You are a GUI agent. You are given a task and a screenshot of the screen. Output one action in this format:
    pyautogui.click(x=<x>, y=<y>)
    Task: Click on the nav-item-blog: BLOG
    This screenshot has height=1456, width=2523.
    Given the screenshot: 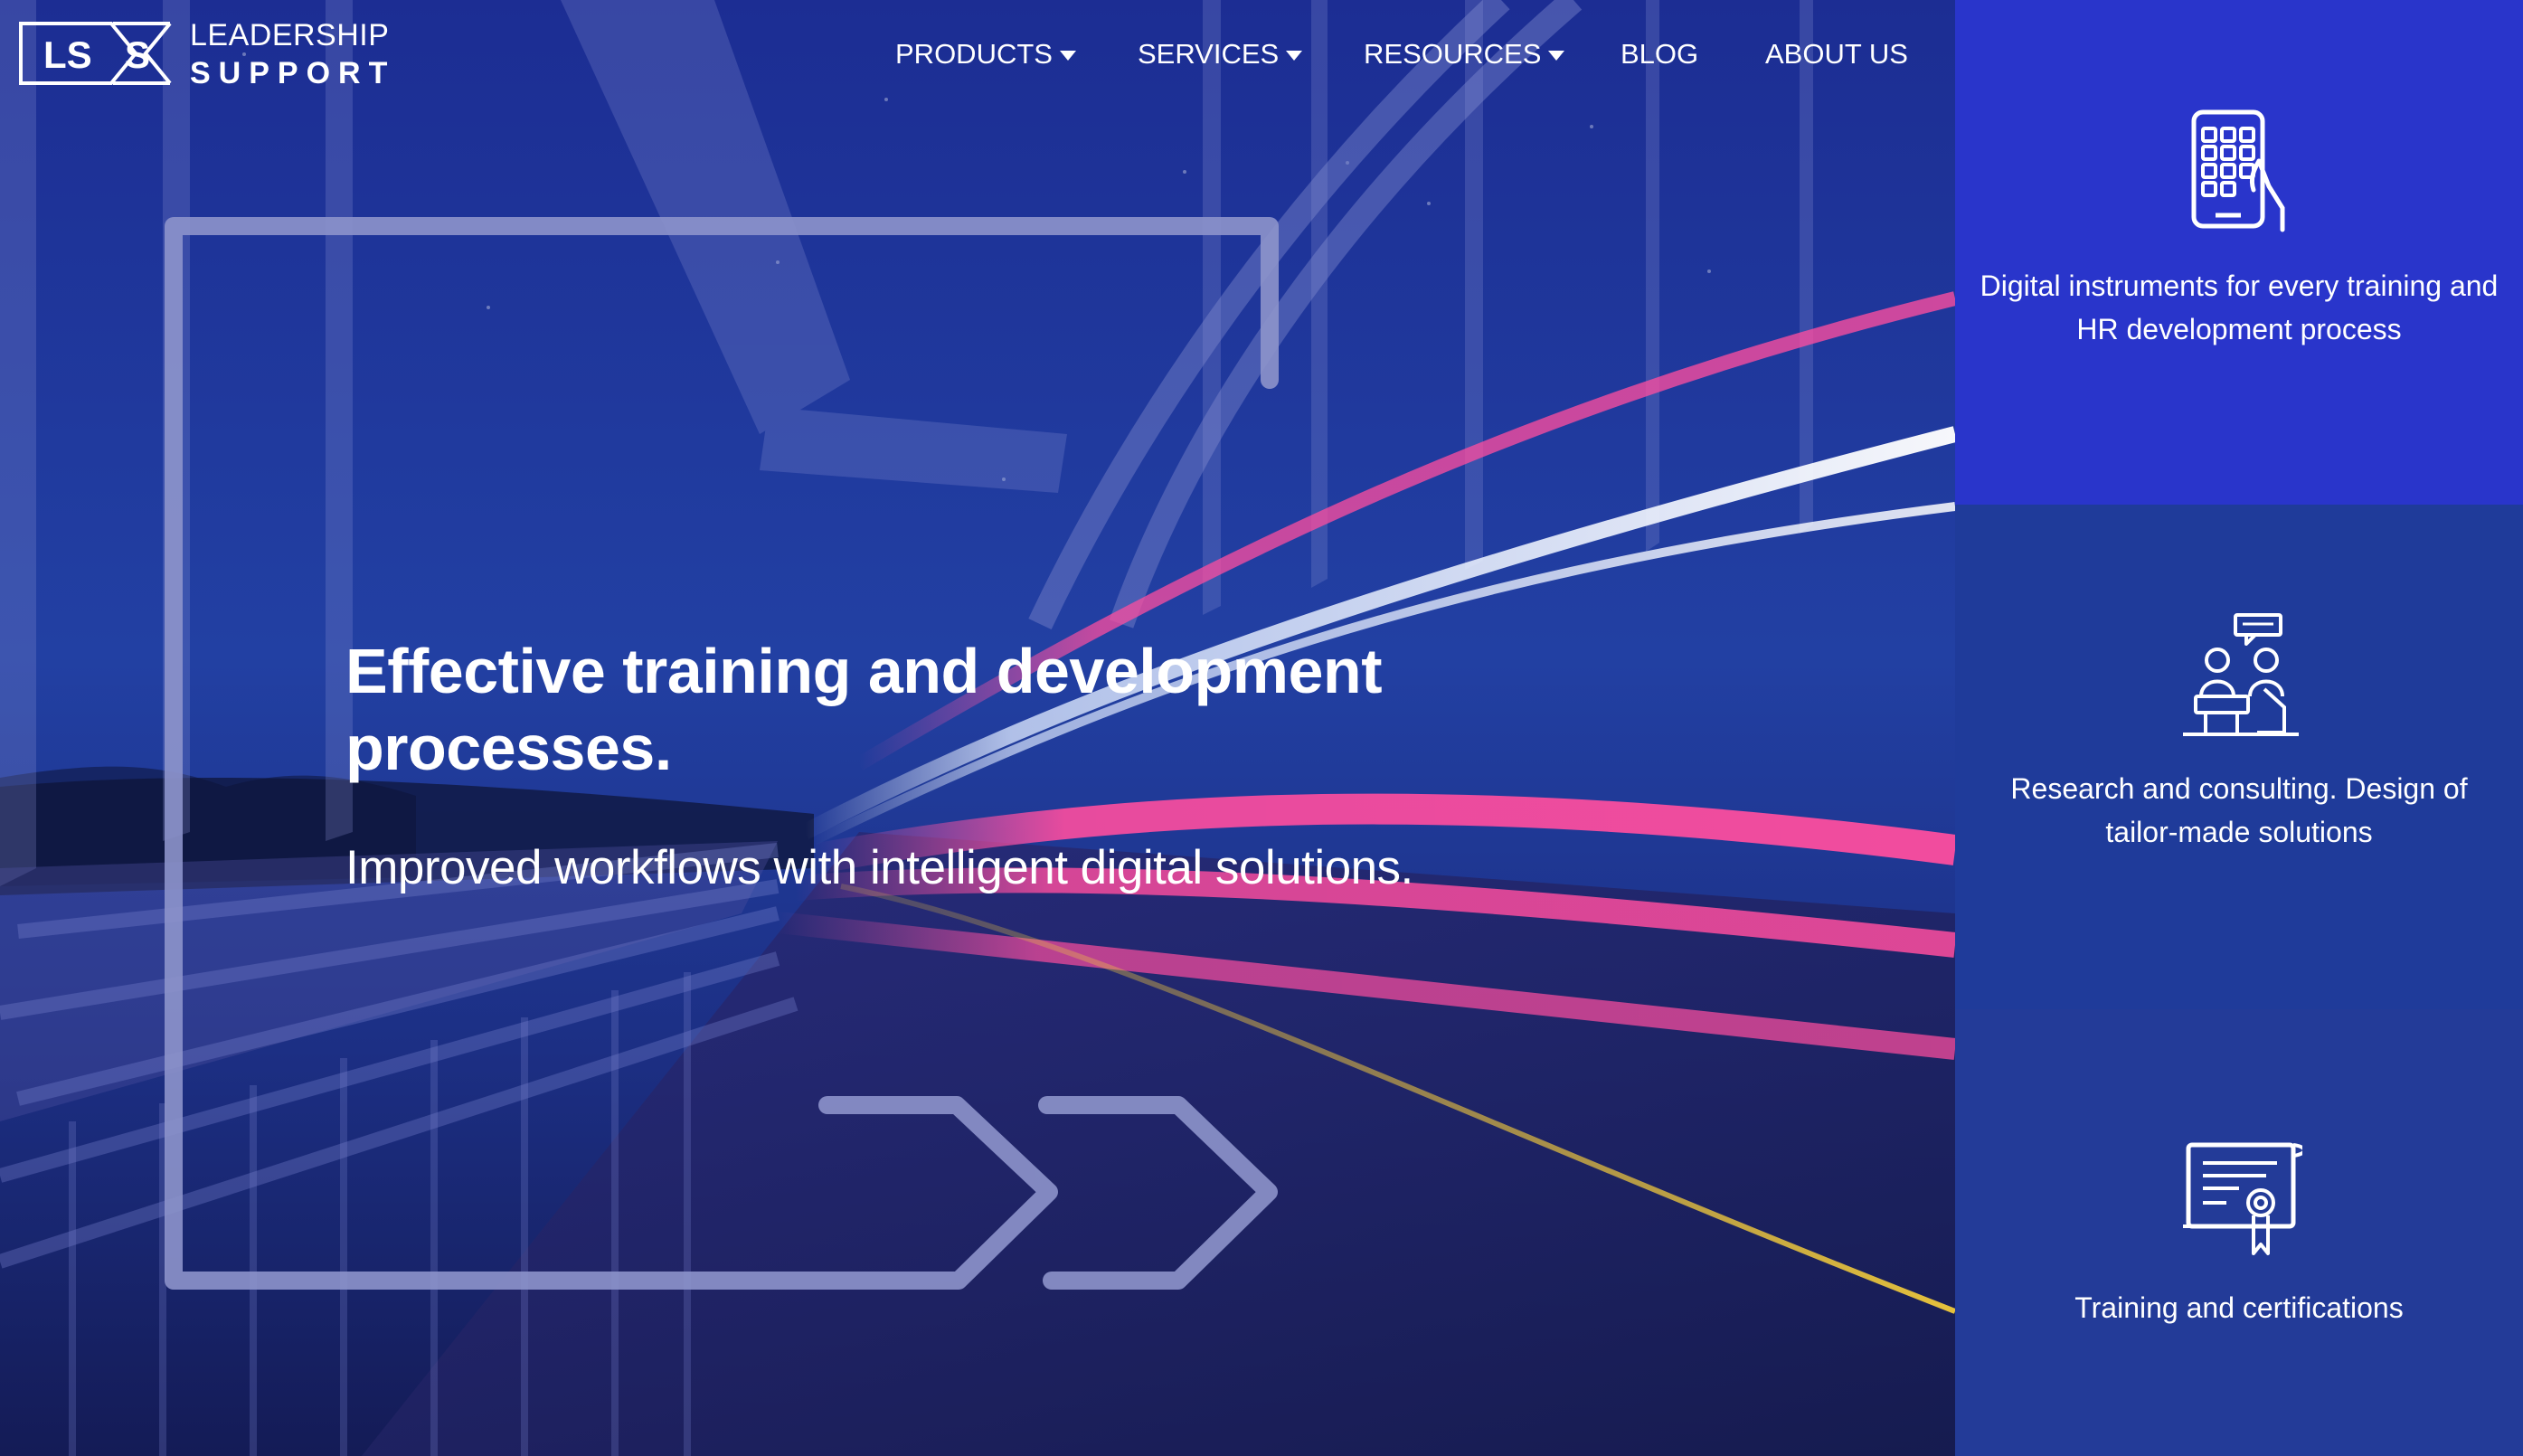 What is the action you would take?
    pyautogui.click(x=1659, y=54)
    